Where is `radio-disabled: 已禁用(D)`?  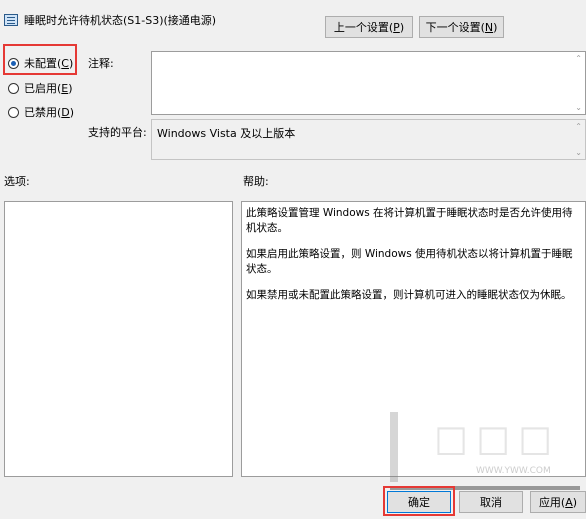
radio-disabled: 已禁用(D) is located at coordinates (41, 112).